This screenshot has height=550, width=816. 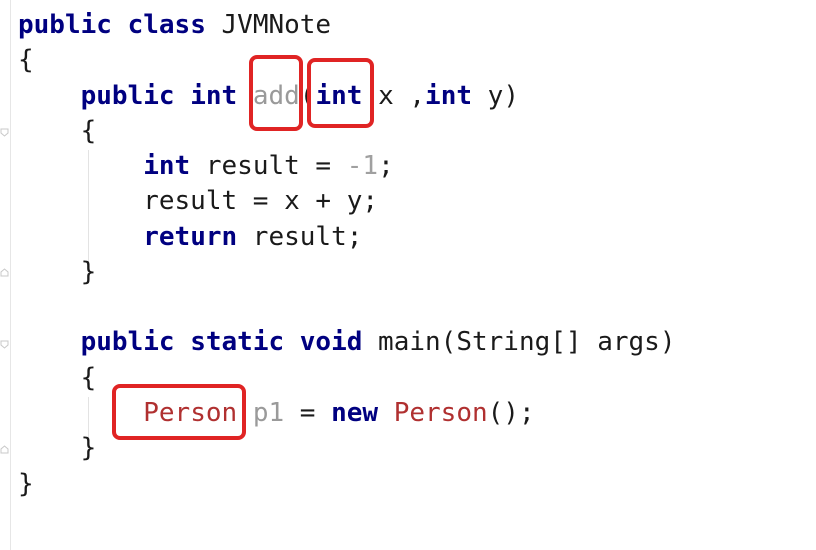 What do you see at coordinates (355, 413) in the screenshot?
I see `code-token-kw: new` at bounding box center [355, 413].